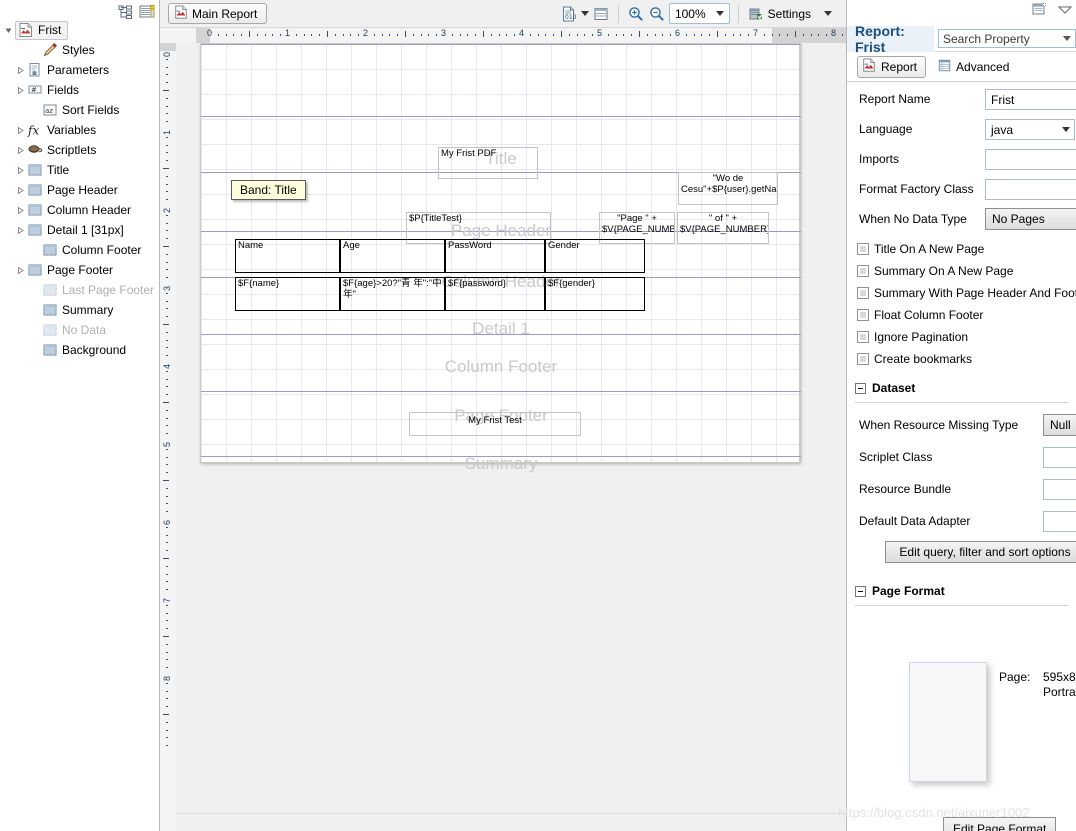  What do you see at coordinates (80, 210) in the screenshot?
I see `tree-item-column-header: Column Header` at bounding box center [80, 210].